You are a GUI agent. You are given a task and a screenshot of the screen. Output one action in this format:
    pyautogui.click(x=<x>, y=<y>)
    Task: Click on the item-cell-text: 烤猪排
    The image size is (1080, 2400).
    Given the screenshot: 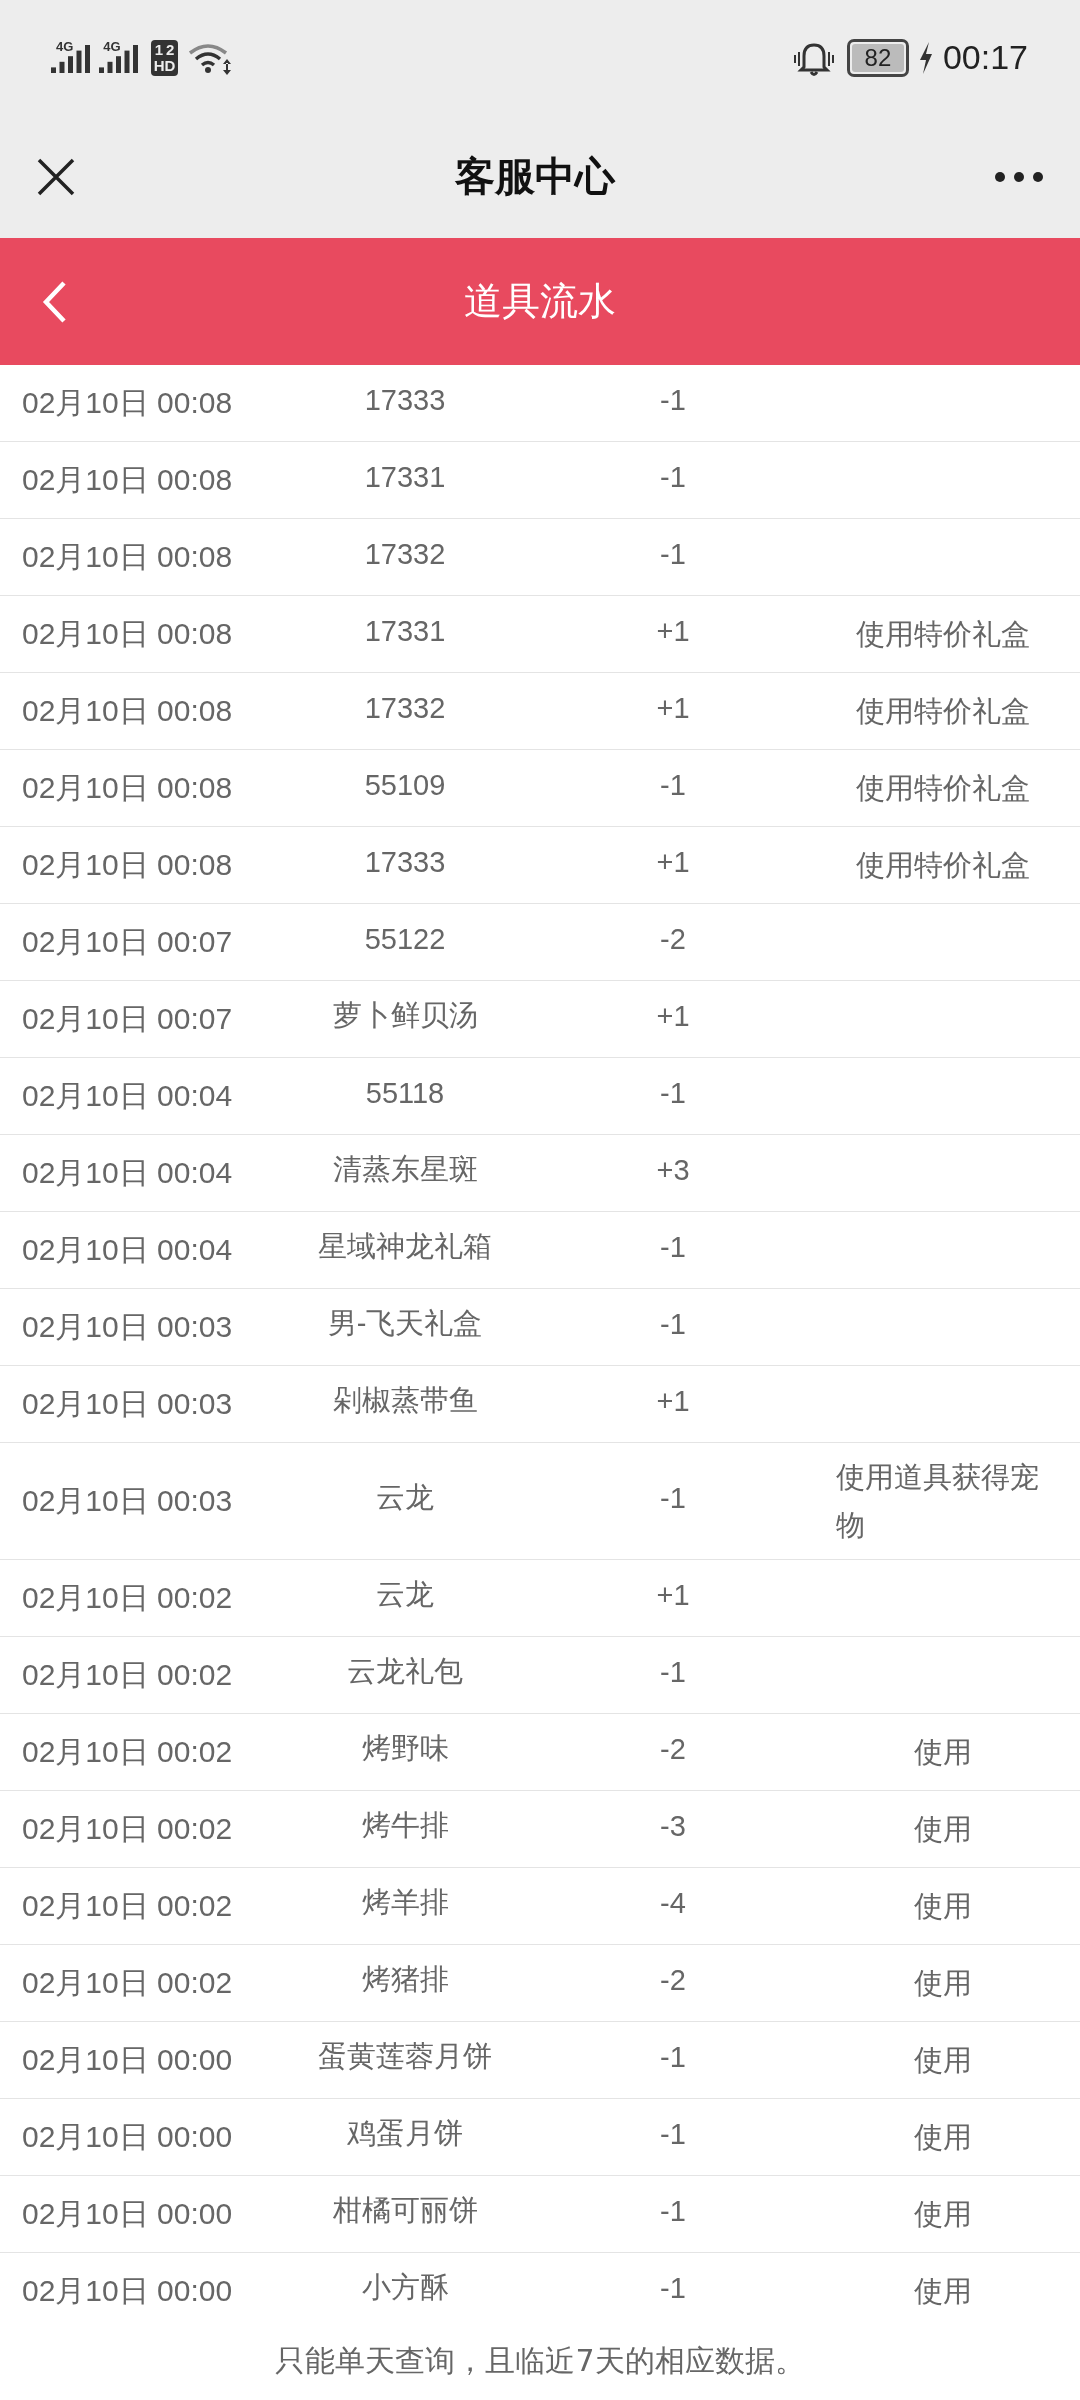 What is the action you would take?
    pyautogui.click(x=405, y=1979)
    